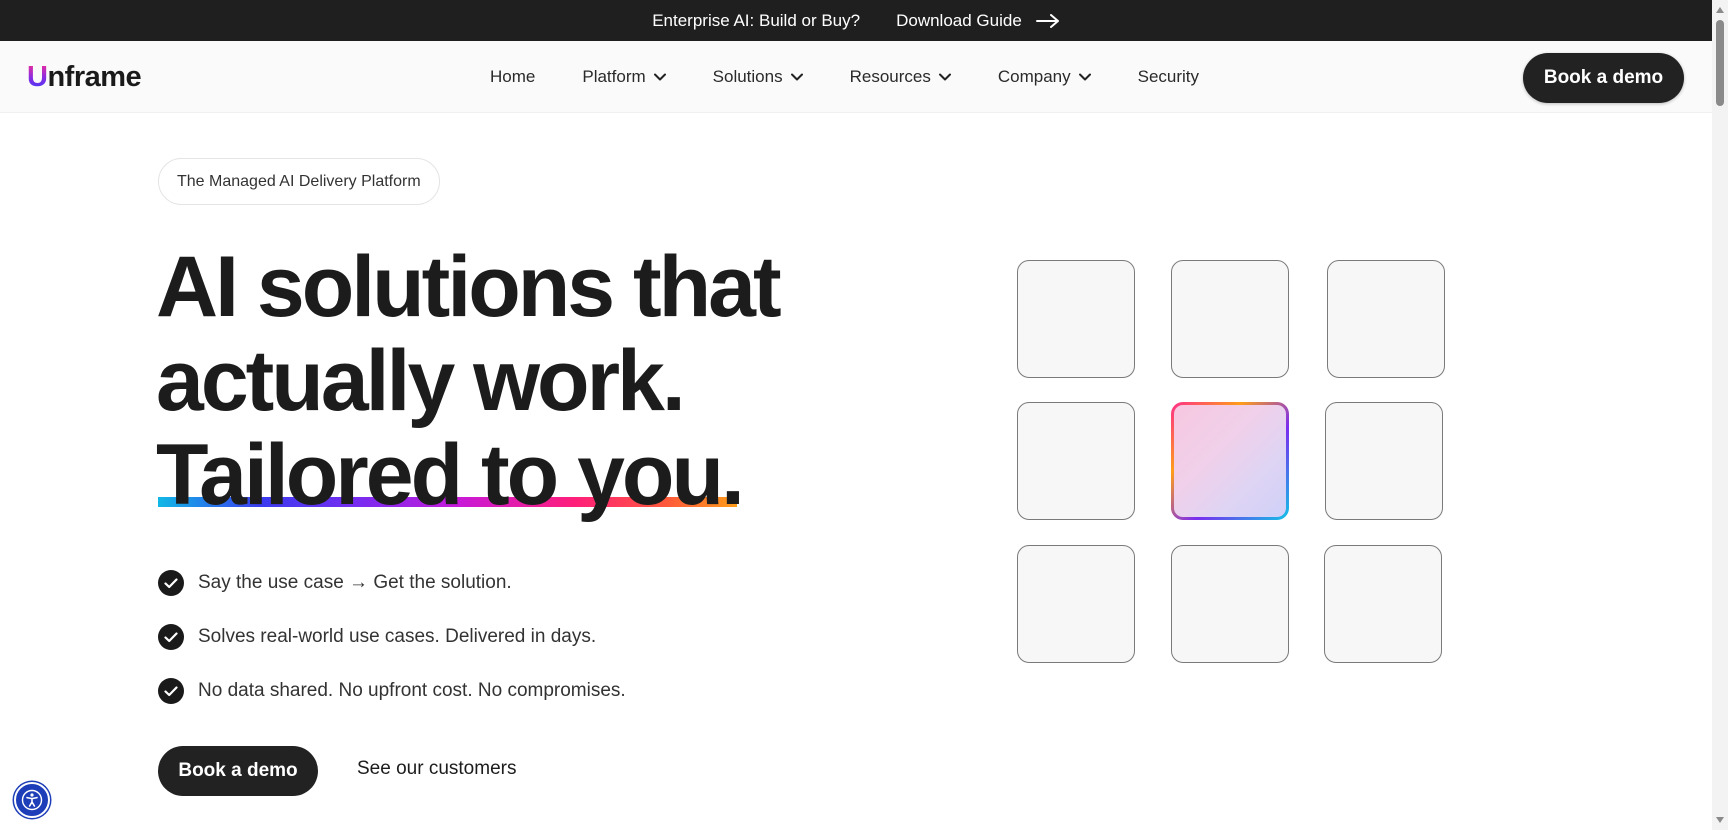 The width and height of the screenshot is (1728, 830). What do you see at coordinates (94, 77) in the screenshot?
I see `logo-text: nframe` at bounding box center [94, 77].